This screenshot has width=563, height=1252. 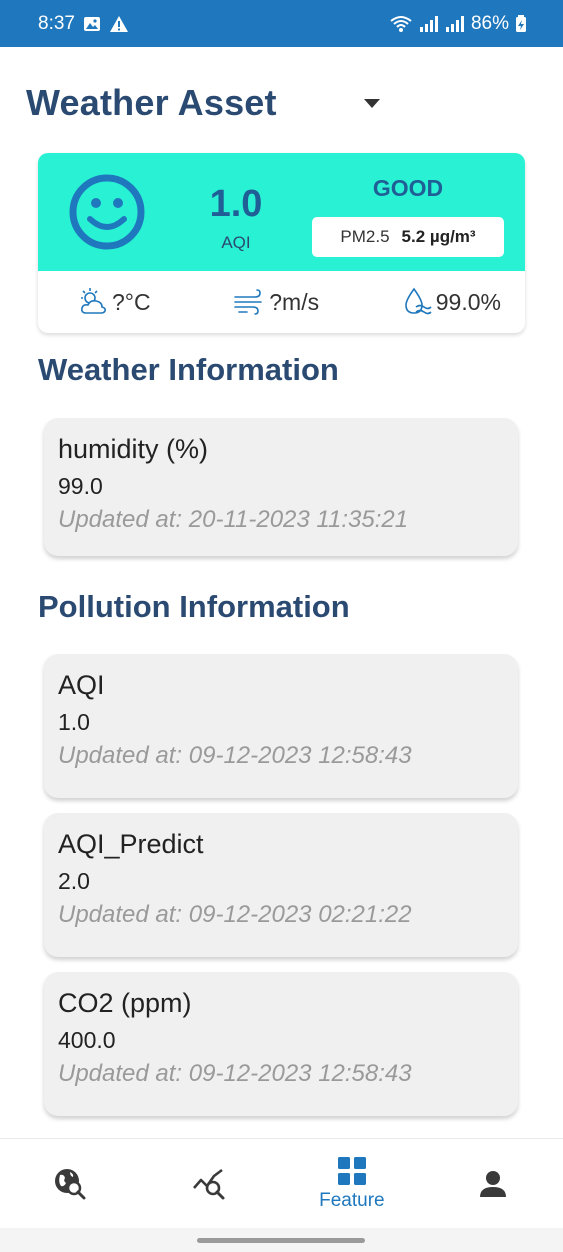 I want to click on dropdown-arrow-icon, so click(x=372, y=103).